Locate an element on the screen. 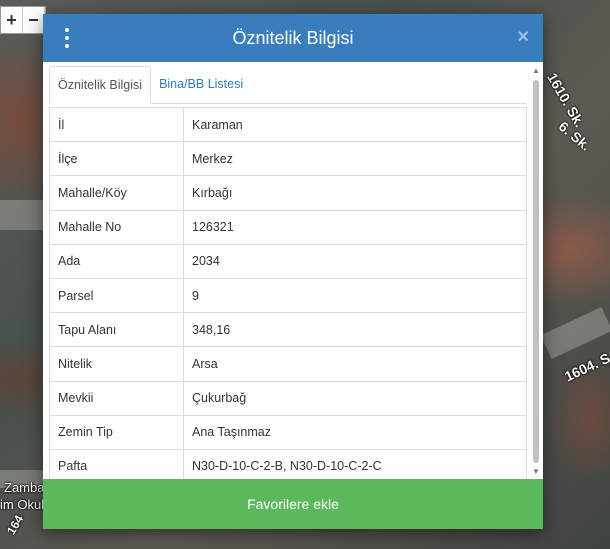 This screenshot has height=549, width=610. table-row: İl Karaman is located at coordinates (288, 124).